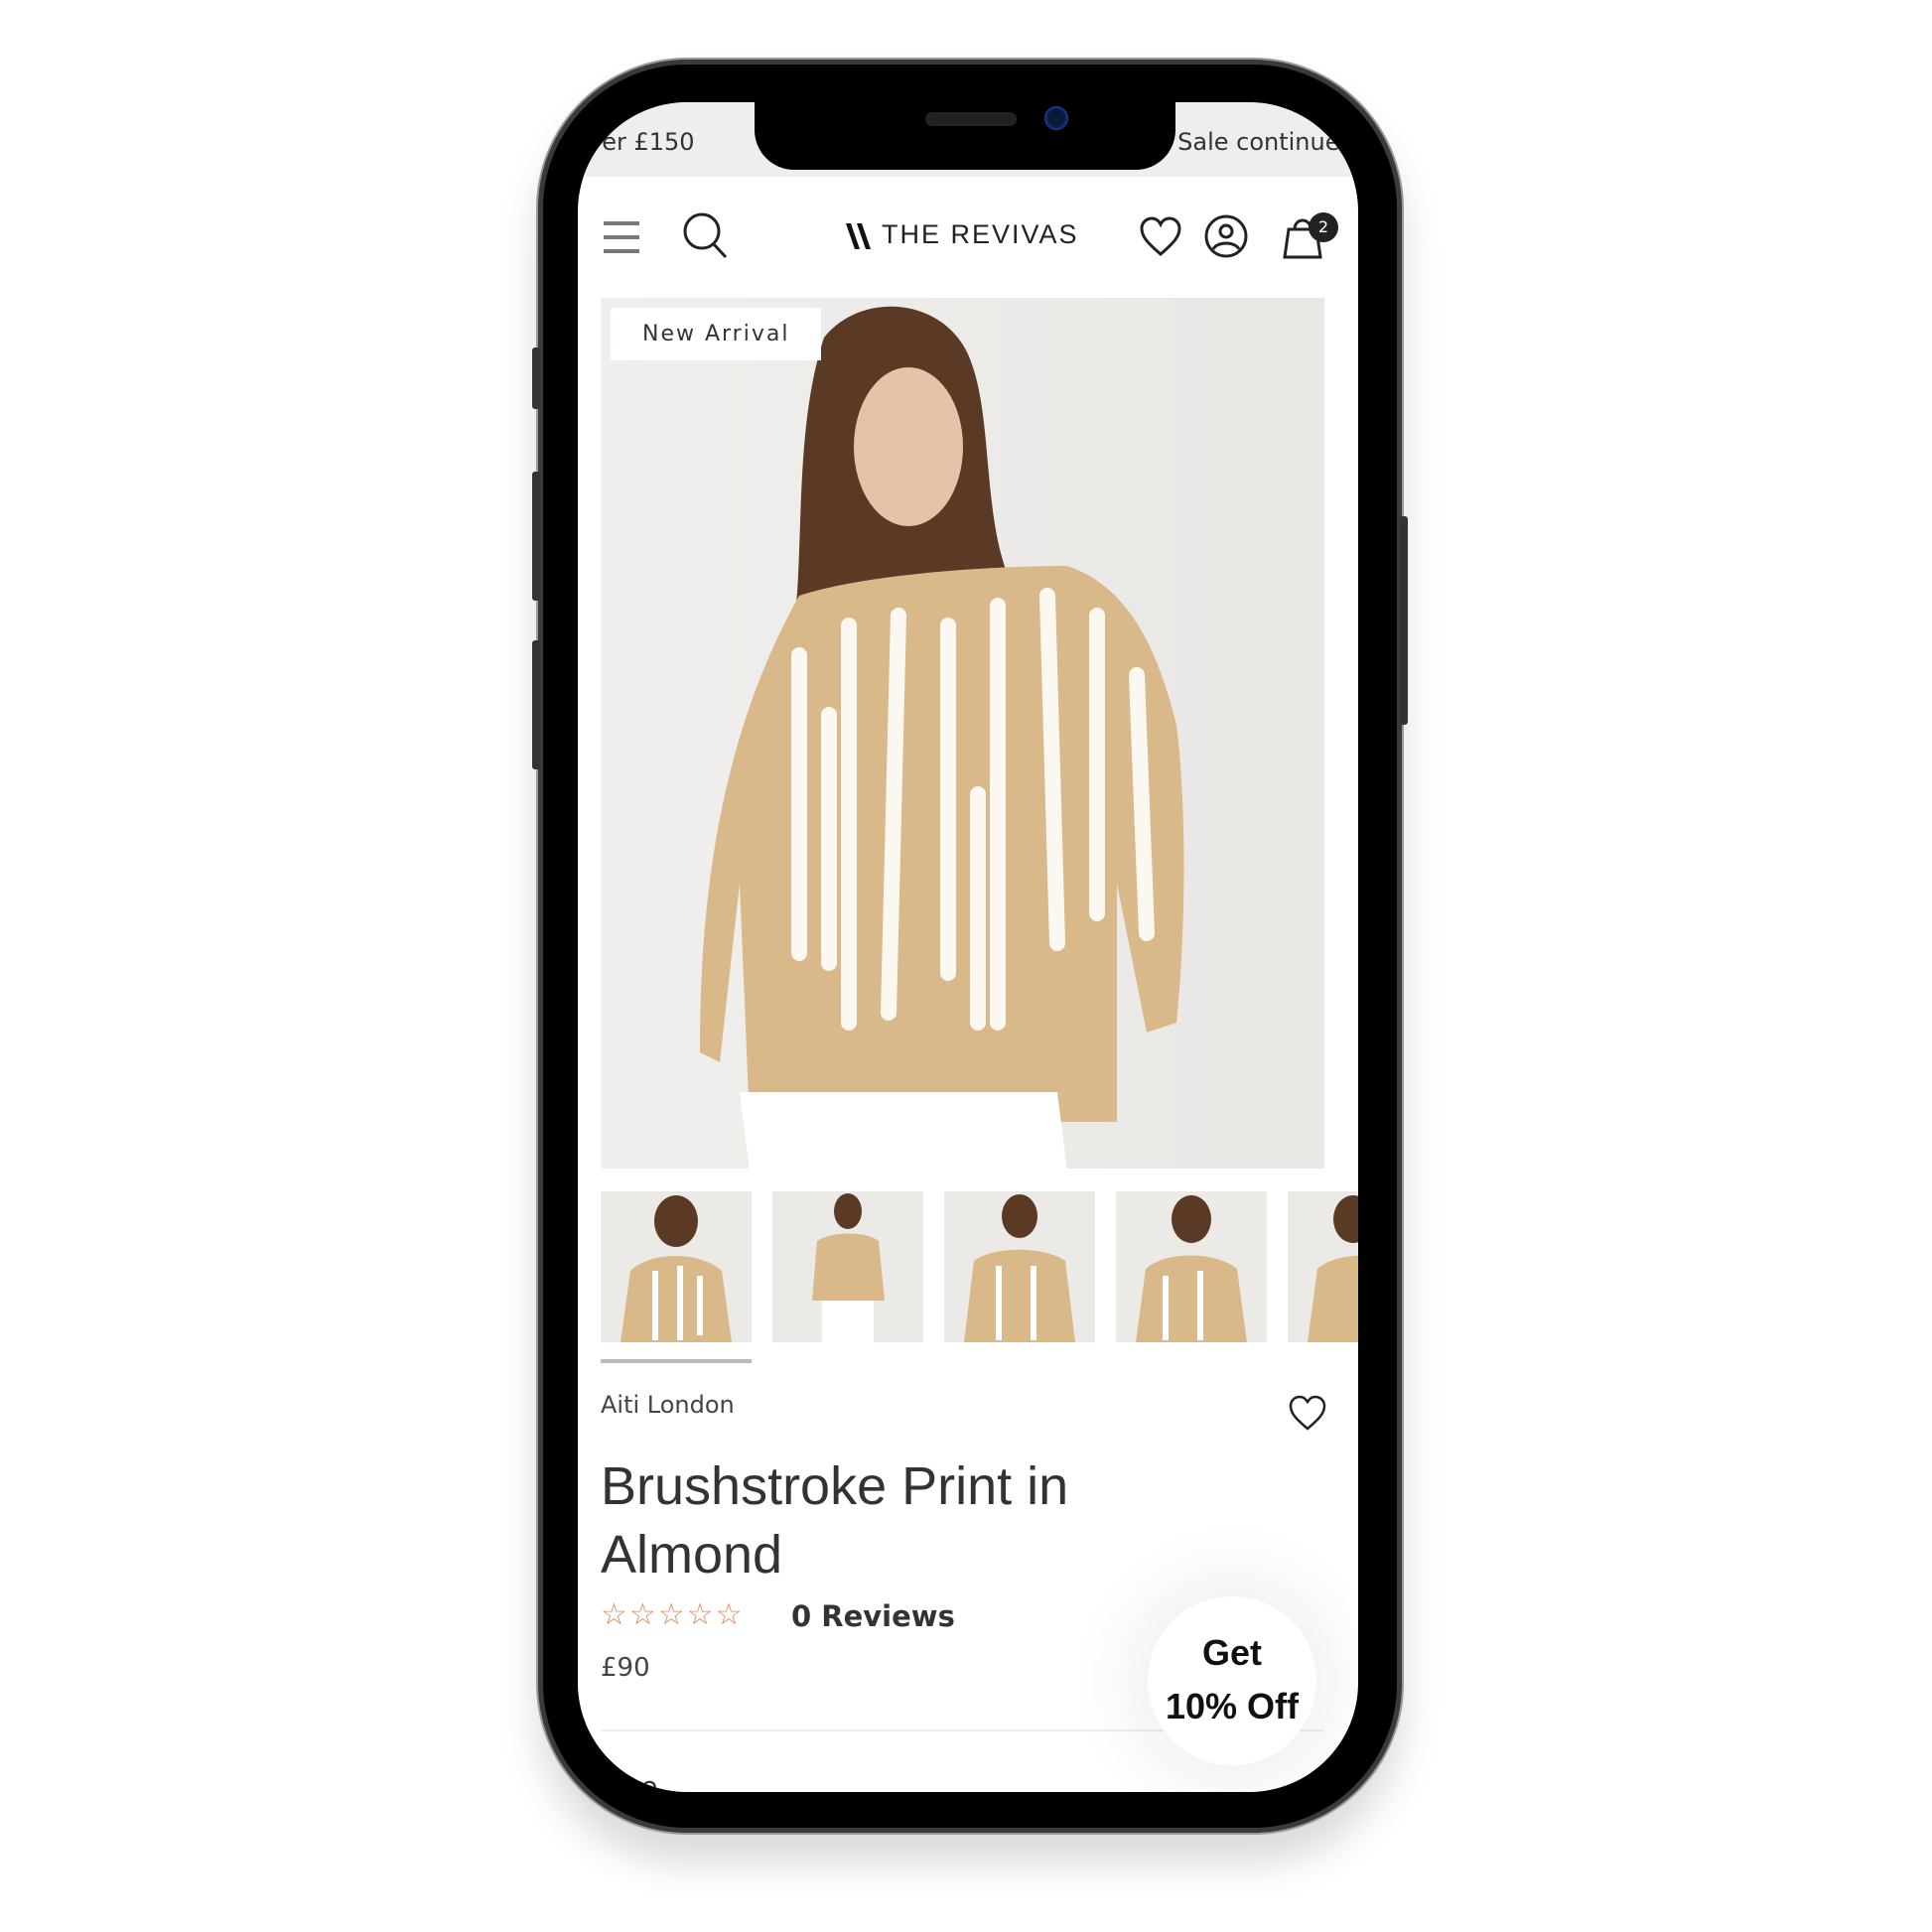 The width and height of the screenshot is (1932, 1932). What do you see at coordinates (642, 142) in the screenshot?
I see `promo-text: ver £150` at bounding box center [642, 142].